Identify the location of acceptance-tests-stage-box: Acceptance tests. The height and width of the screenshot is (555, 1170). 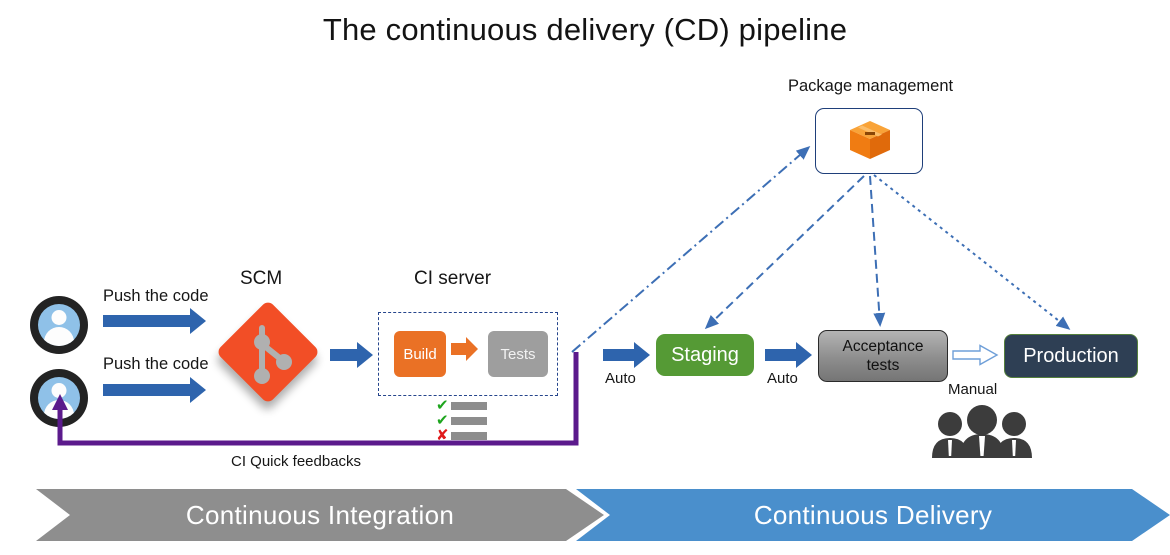
(883, 356).